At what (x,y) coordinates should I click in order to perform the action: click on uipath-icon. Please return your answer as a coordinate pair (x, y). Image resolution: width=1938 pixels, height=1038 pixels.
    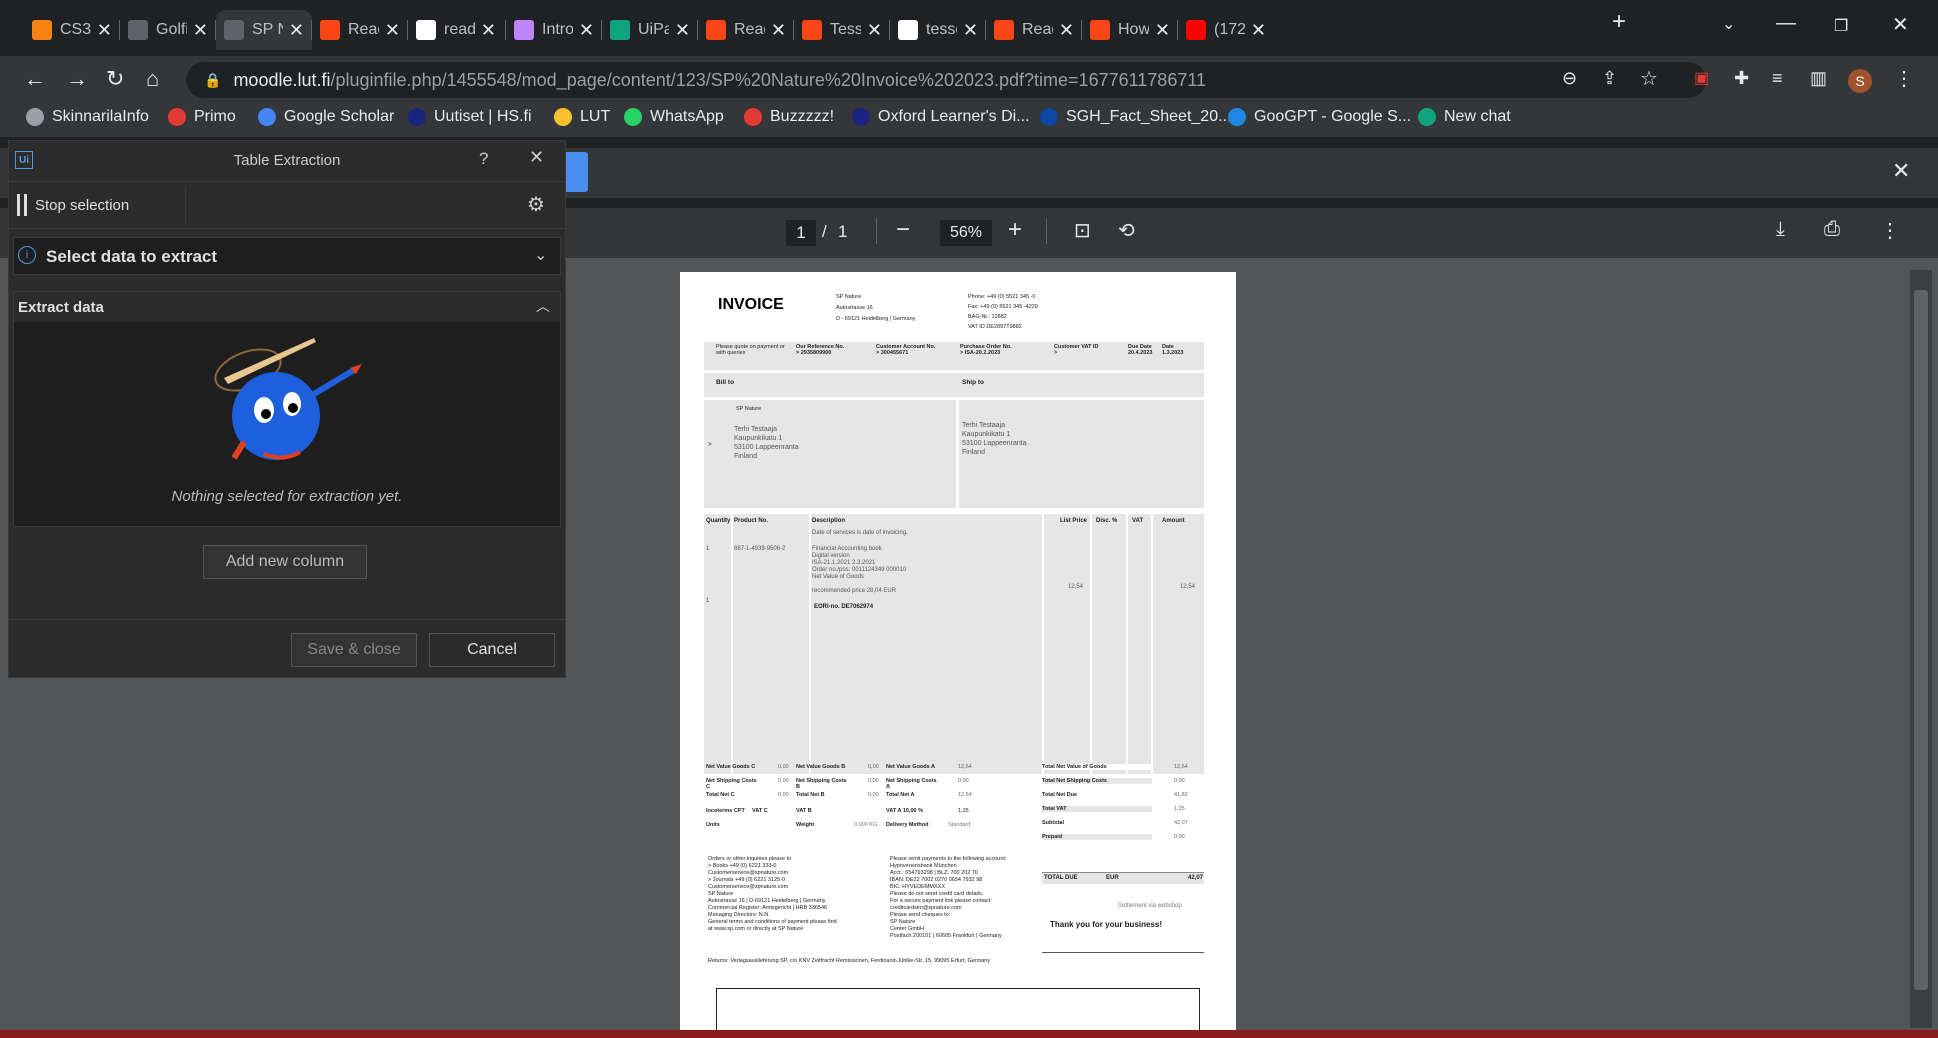
    Looking at the image, I should click on (1004, 30).